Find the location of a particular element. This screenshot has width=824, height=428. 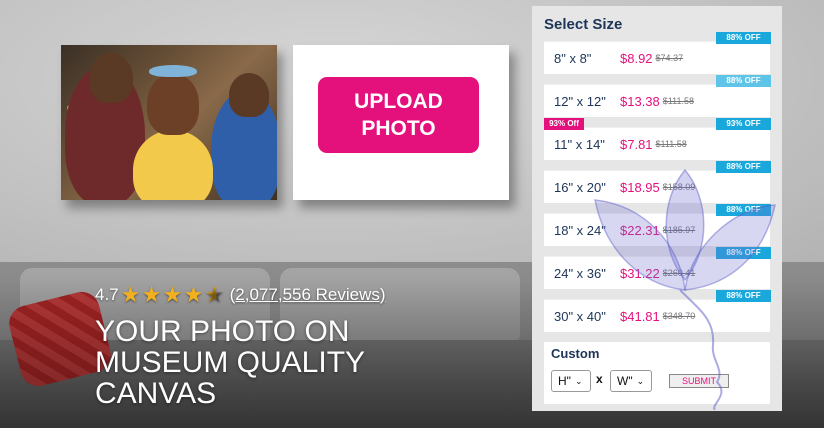

size-label: 24" x 36" is located at coordinates (580, 273).